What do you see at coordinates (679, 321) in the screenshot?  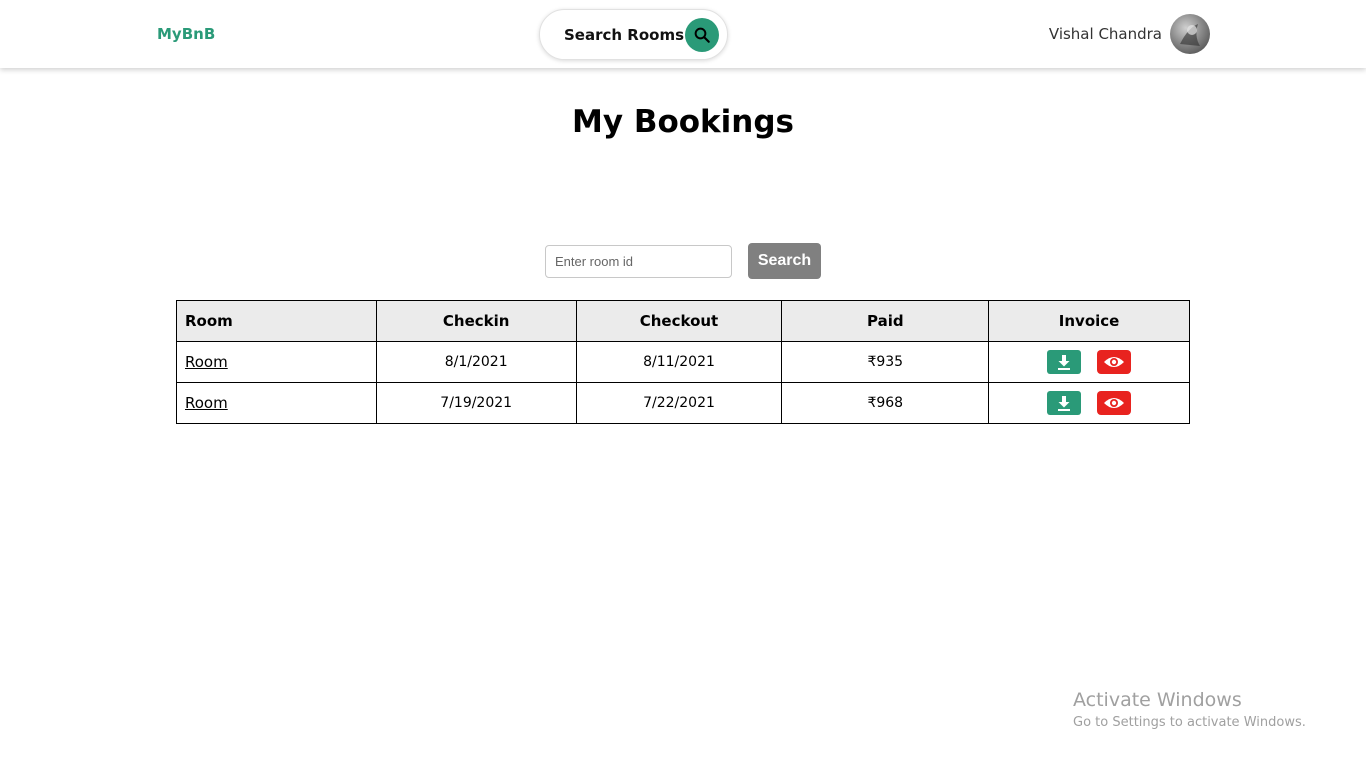 I see `column-header-checkout: Checkout` at bounding box center [679, 321].